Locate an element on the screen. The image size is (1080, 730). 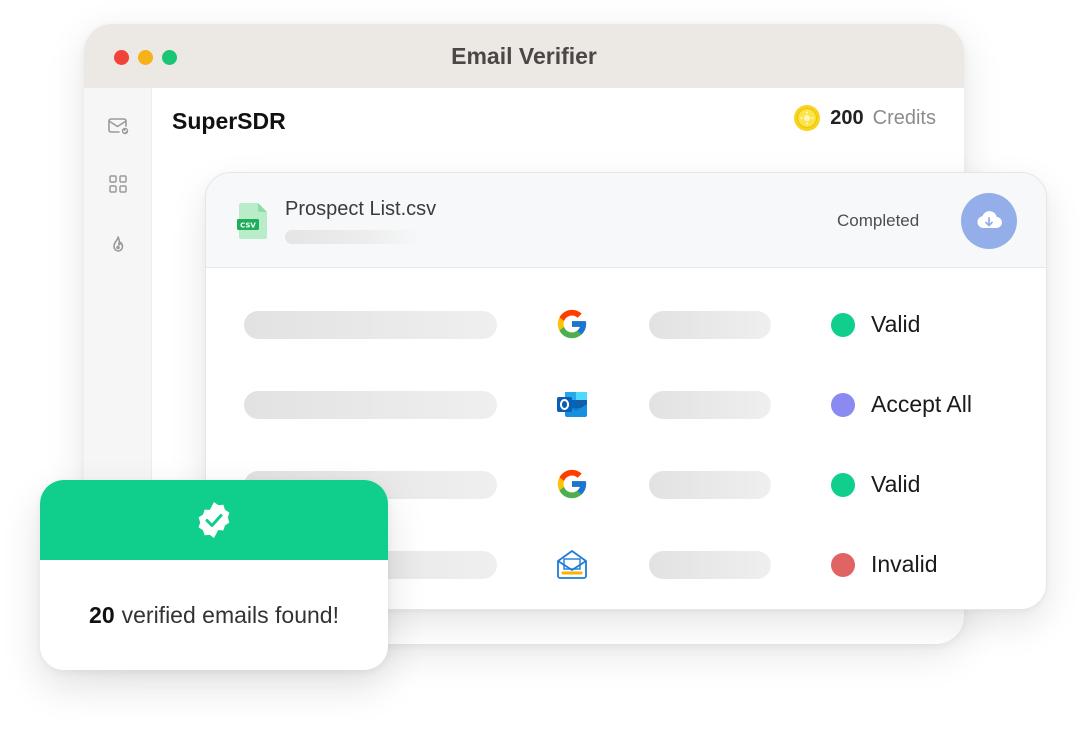
fire-icon is located at coordinates (118, 244).